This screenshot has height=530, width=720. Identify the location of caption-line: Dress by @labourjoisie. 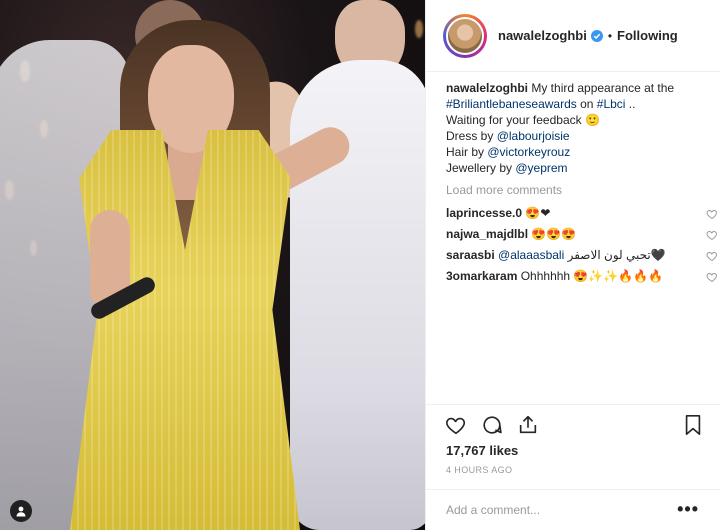
(576, 136).